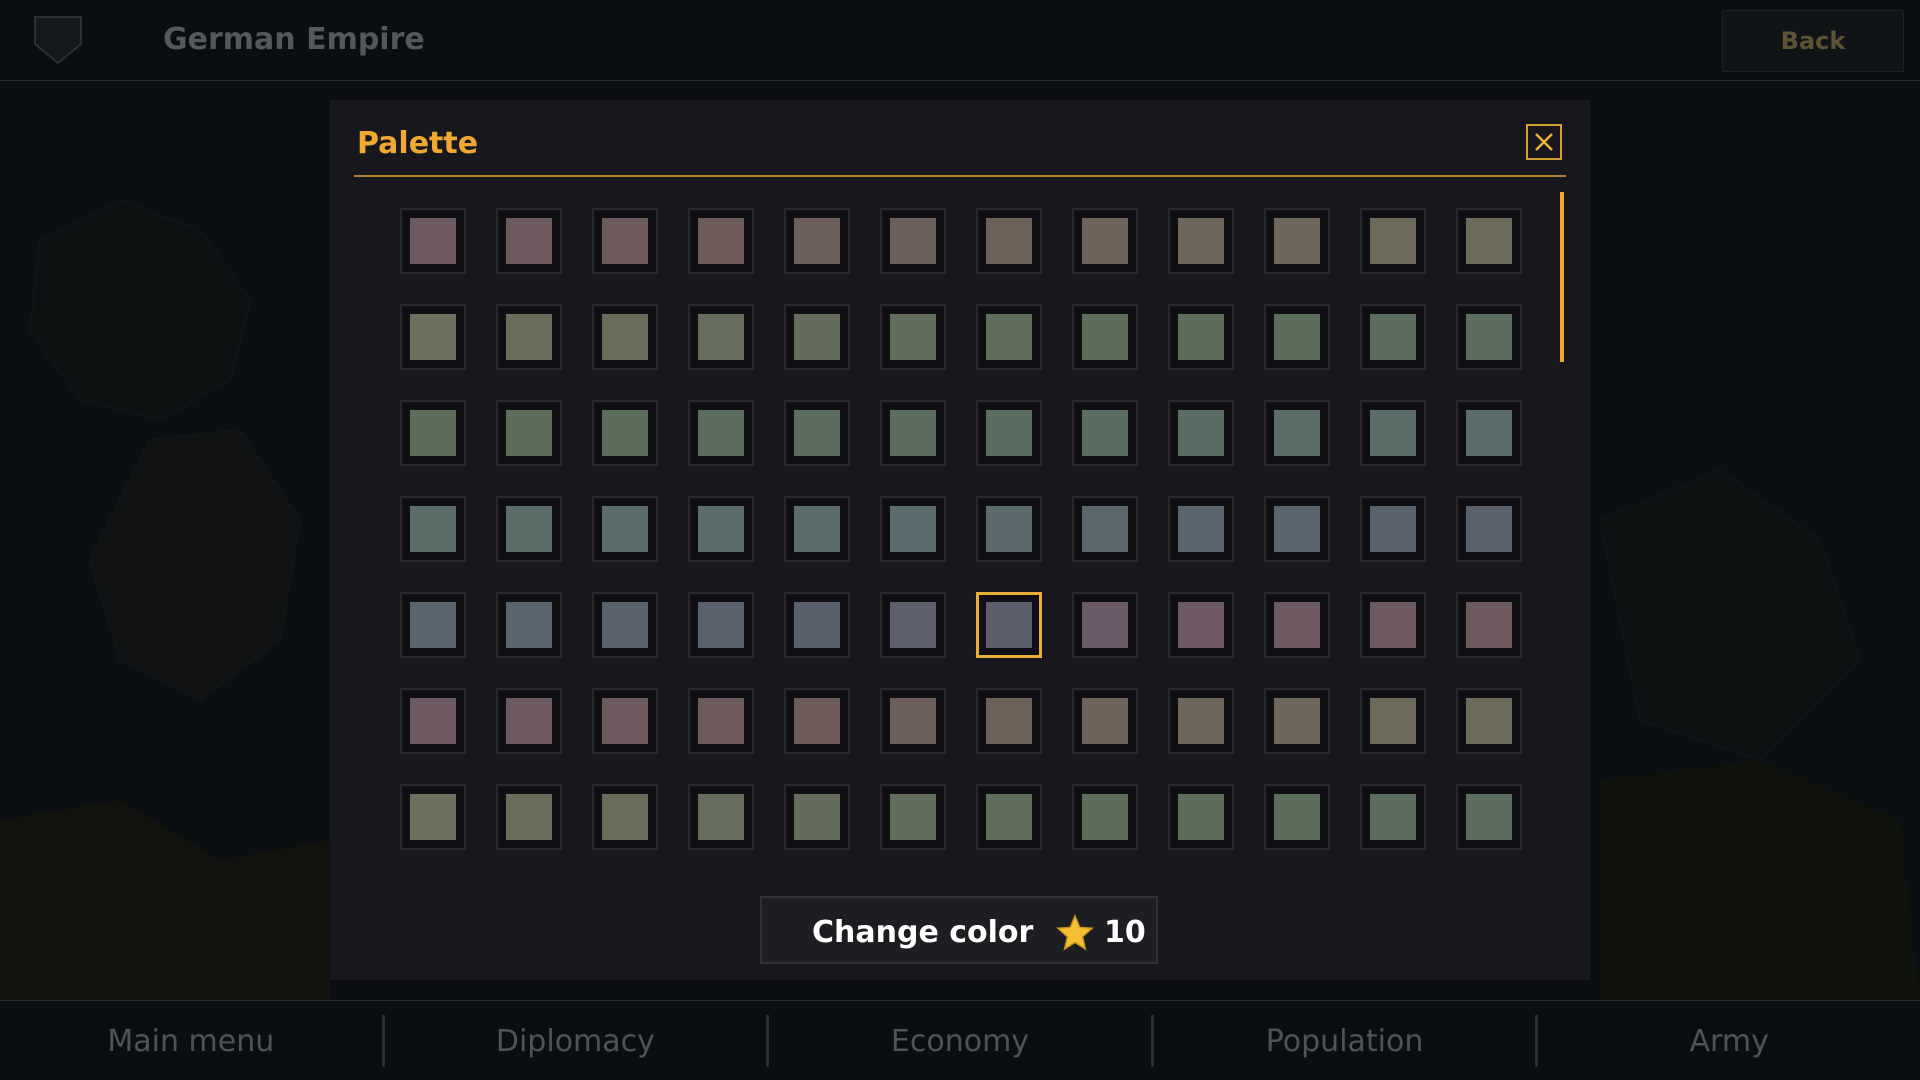 This screenshot has width=1920, height=1080. Describe the element at coordinates (191, 1040) in the screenshot. I see `nav-item-main-menu: Main menu` at that location.